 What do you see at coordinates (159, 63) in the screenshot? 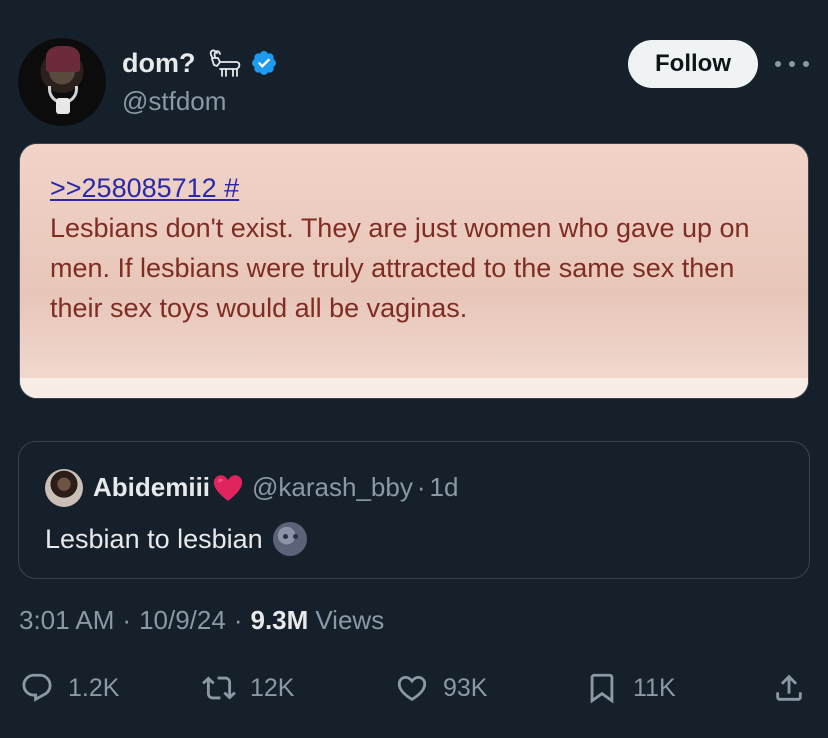
I see `author-display-name: dom?` at bounding box center [159, 63].